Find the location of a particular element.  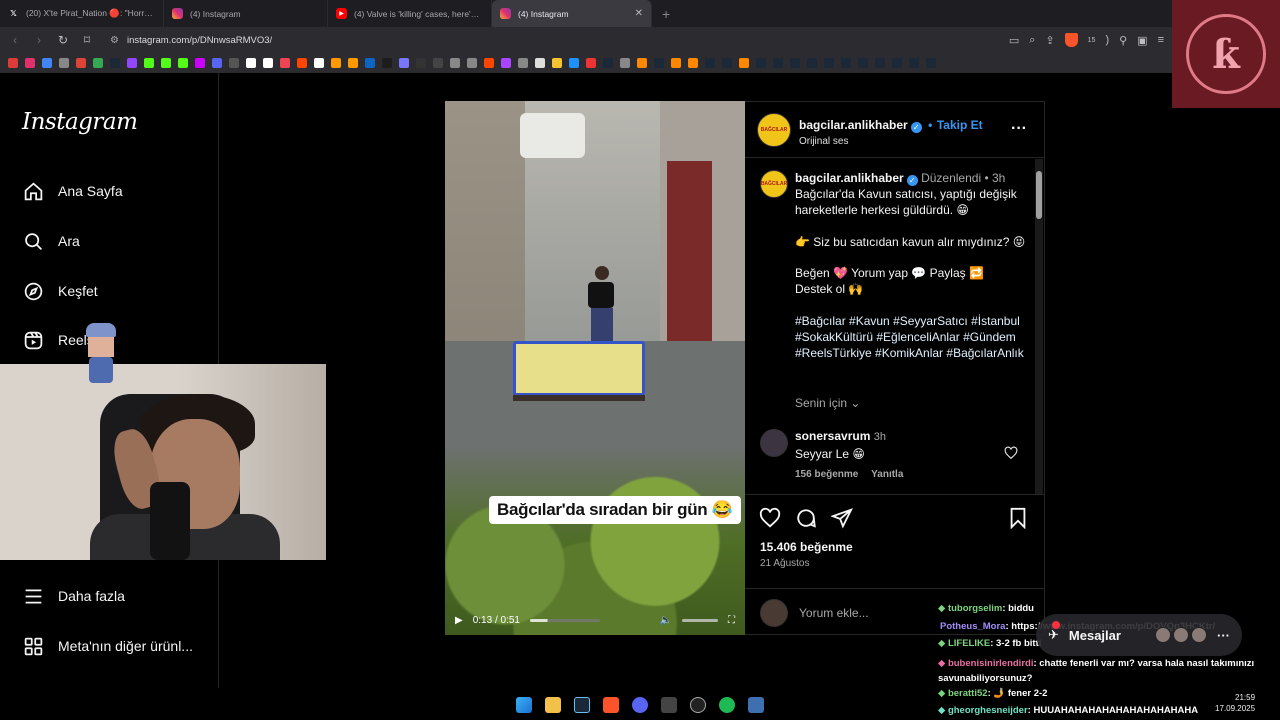

reply-button: Yanıtla is located at coordinates (887, 474).